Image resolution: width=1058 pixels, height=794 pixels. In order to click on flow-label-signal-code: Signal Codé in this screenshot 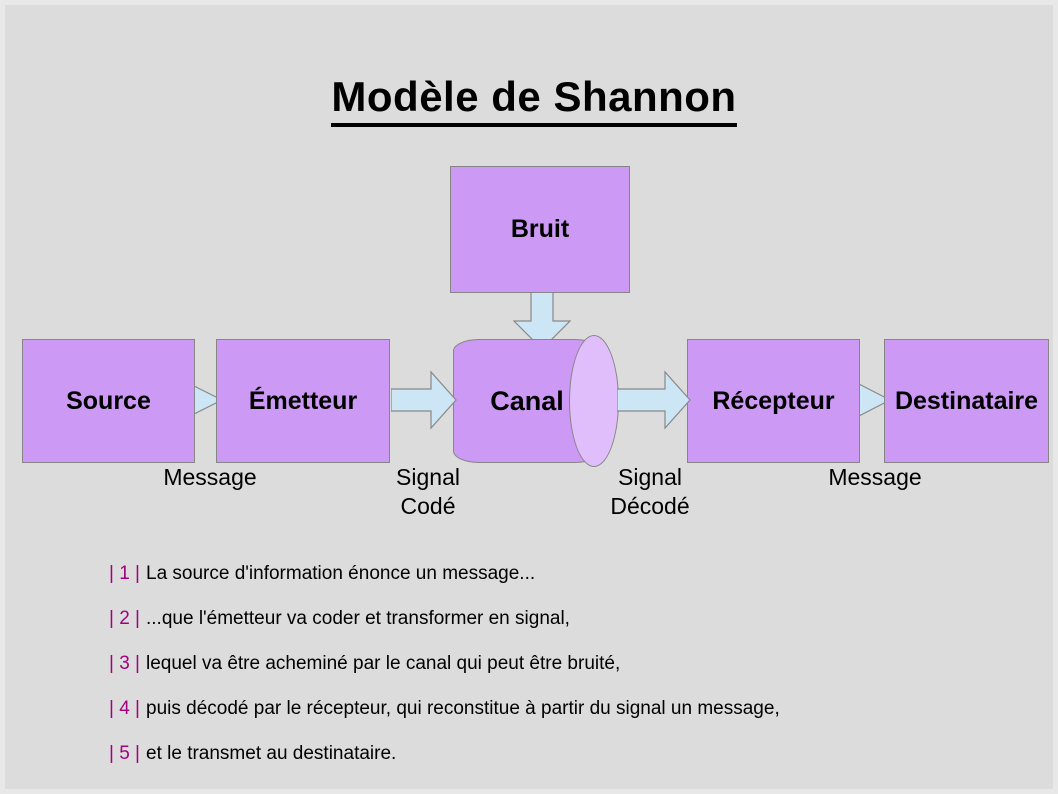, I will do `click(428, 492)`.